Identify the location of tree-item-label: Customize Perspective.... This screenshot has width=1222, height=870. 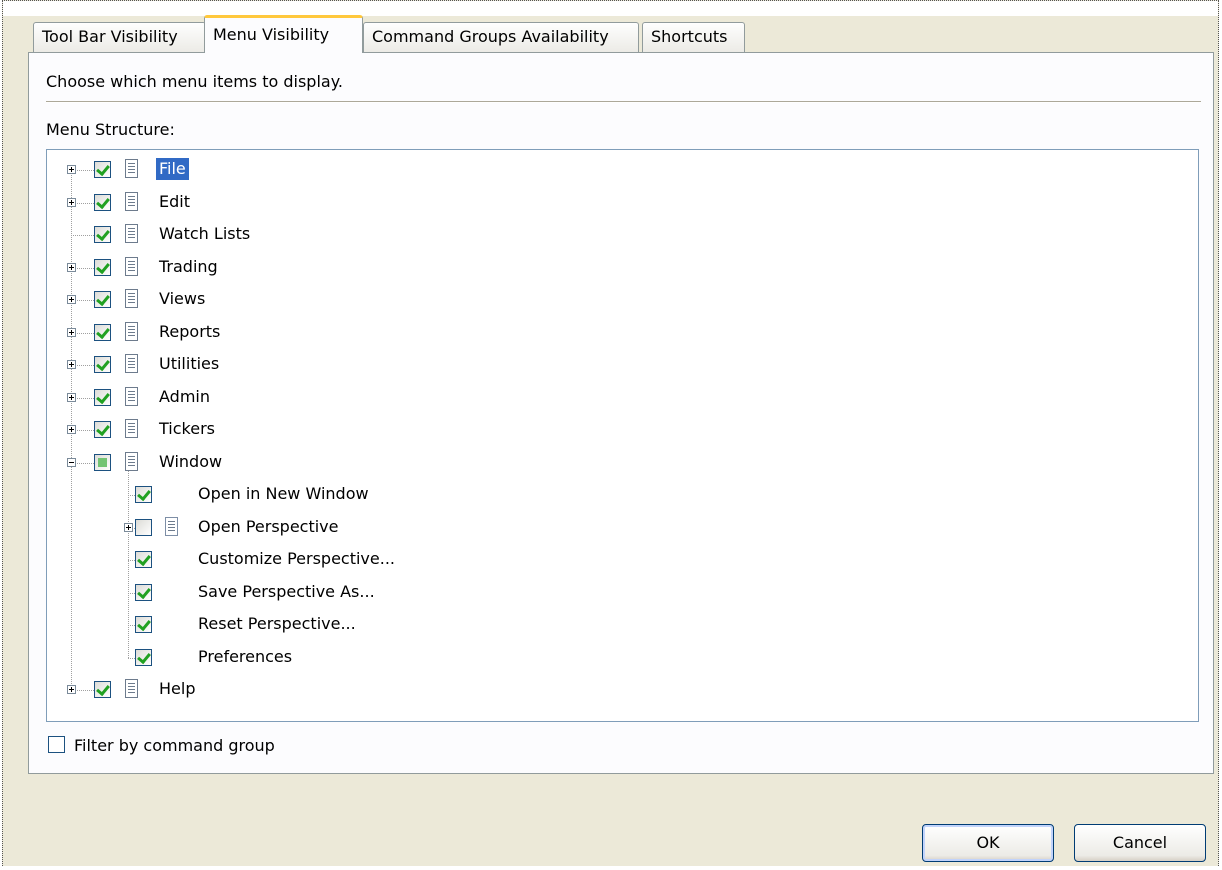
(296, 558).